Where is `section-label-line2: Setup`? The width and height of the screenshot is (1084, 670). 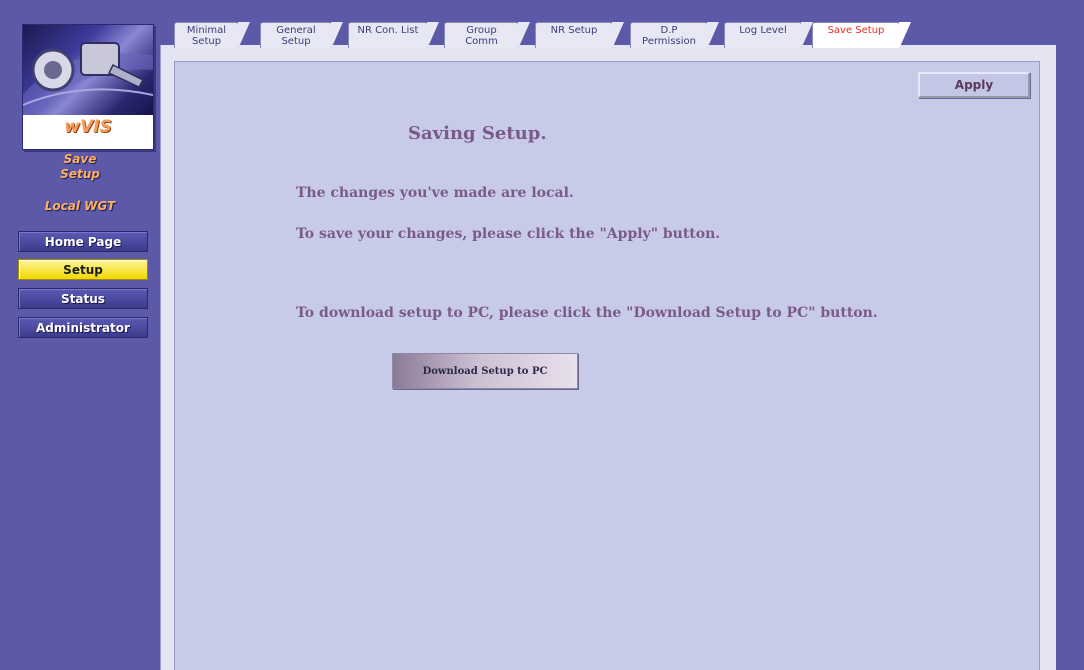 section-label-line2: Setup is located at coordinates (80, 174).